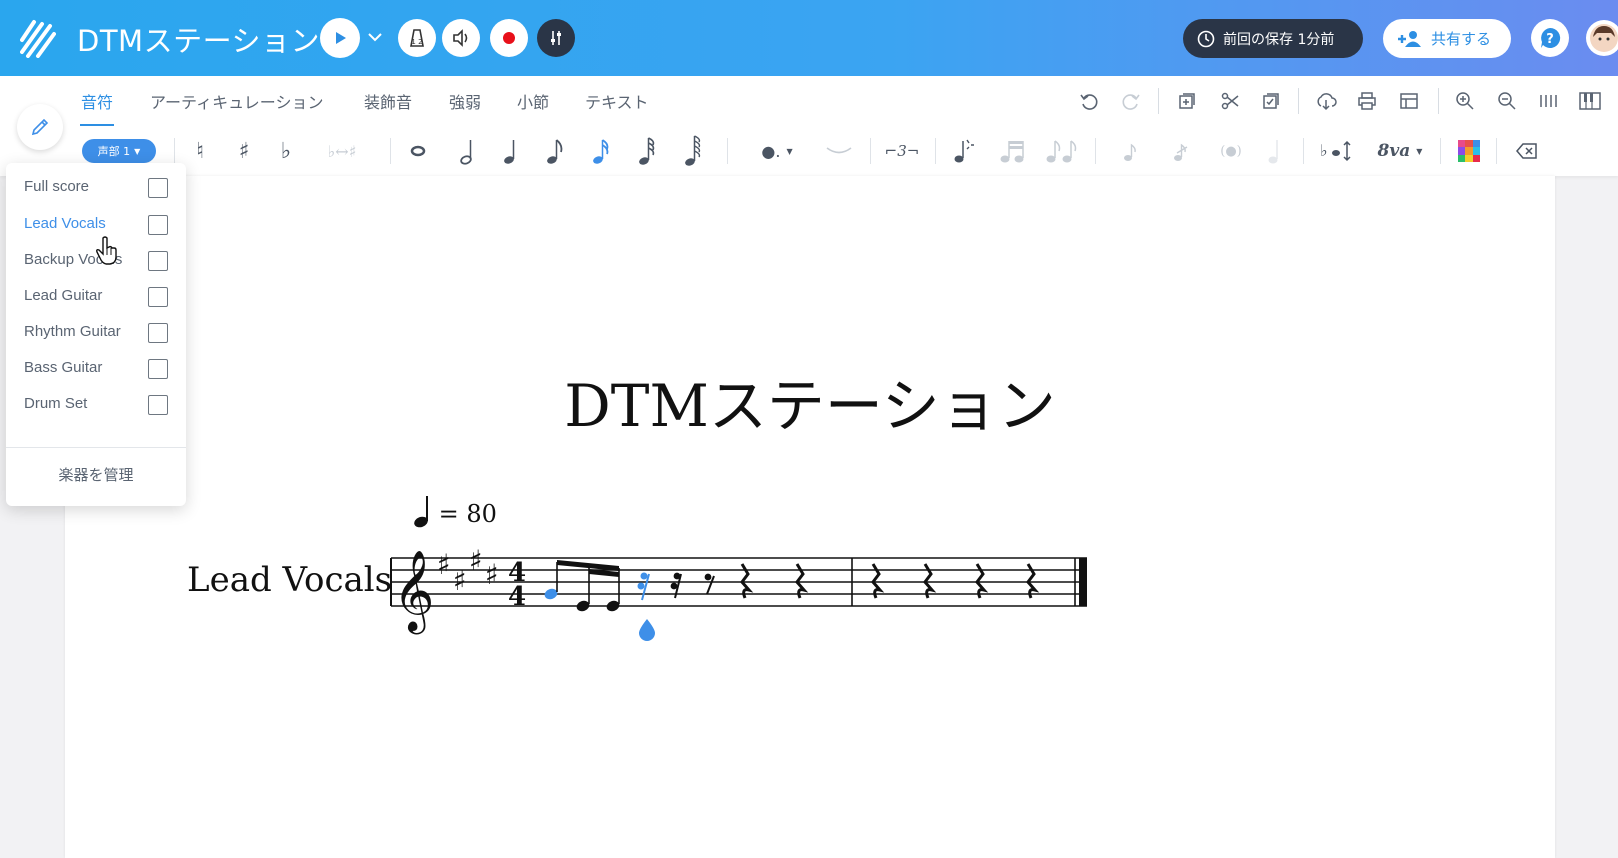  What do you see at coordinates (693, 150) in the screenshot?
I see `sixty-fourth-note-button` at bounding box center [693, 150].